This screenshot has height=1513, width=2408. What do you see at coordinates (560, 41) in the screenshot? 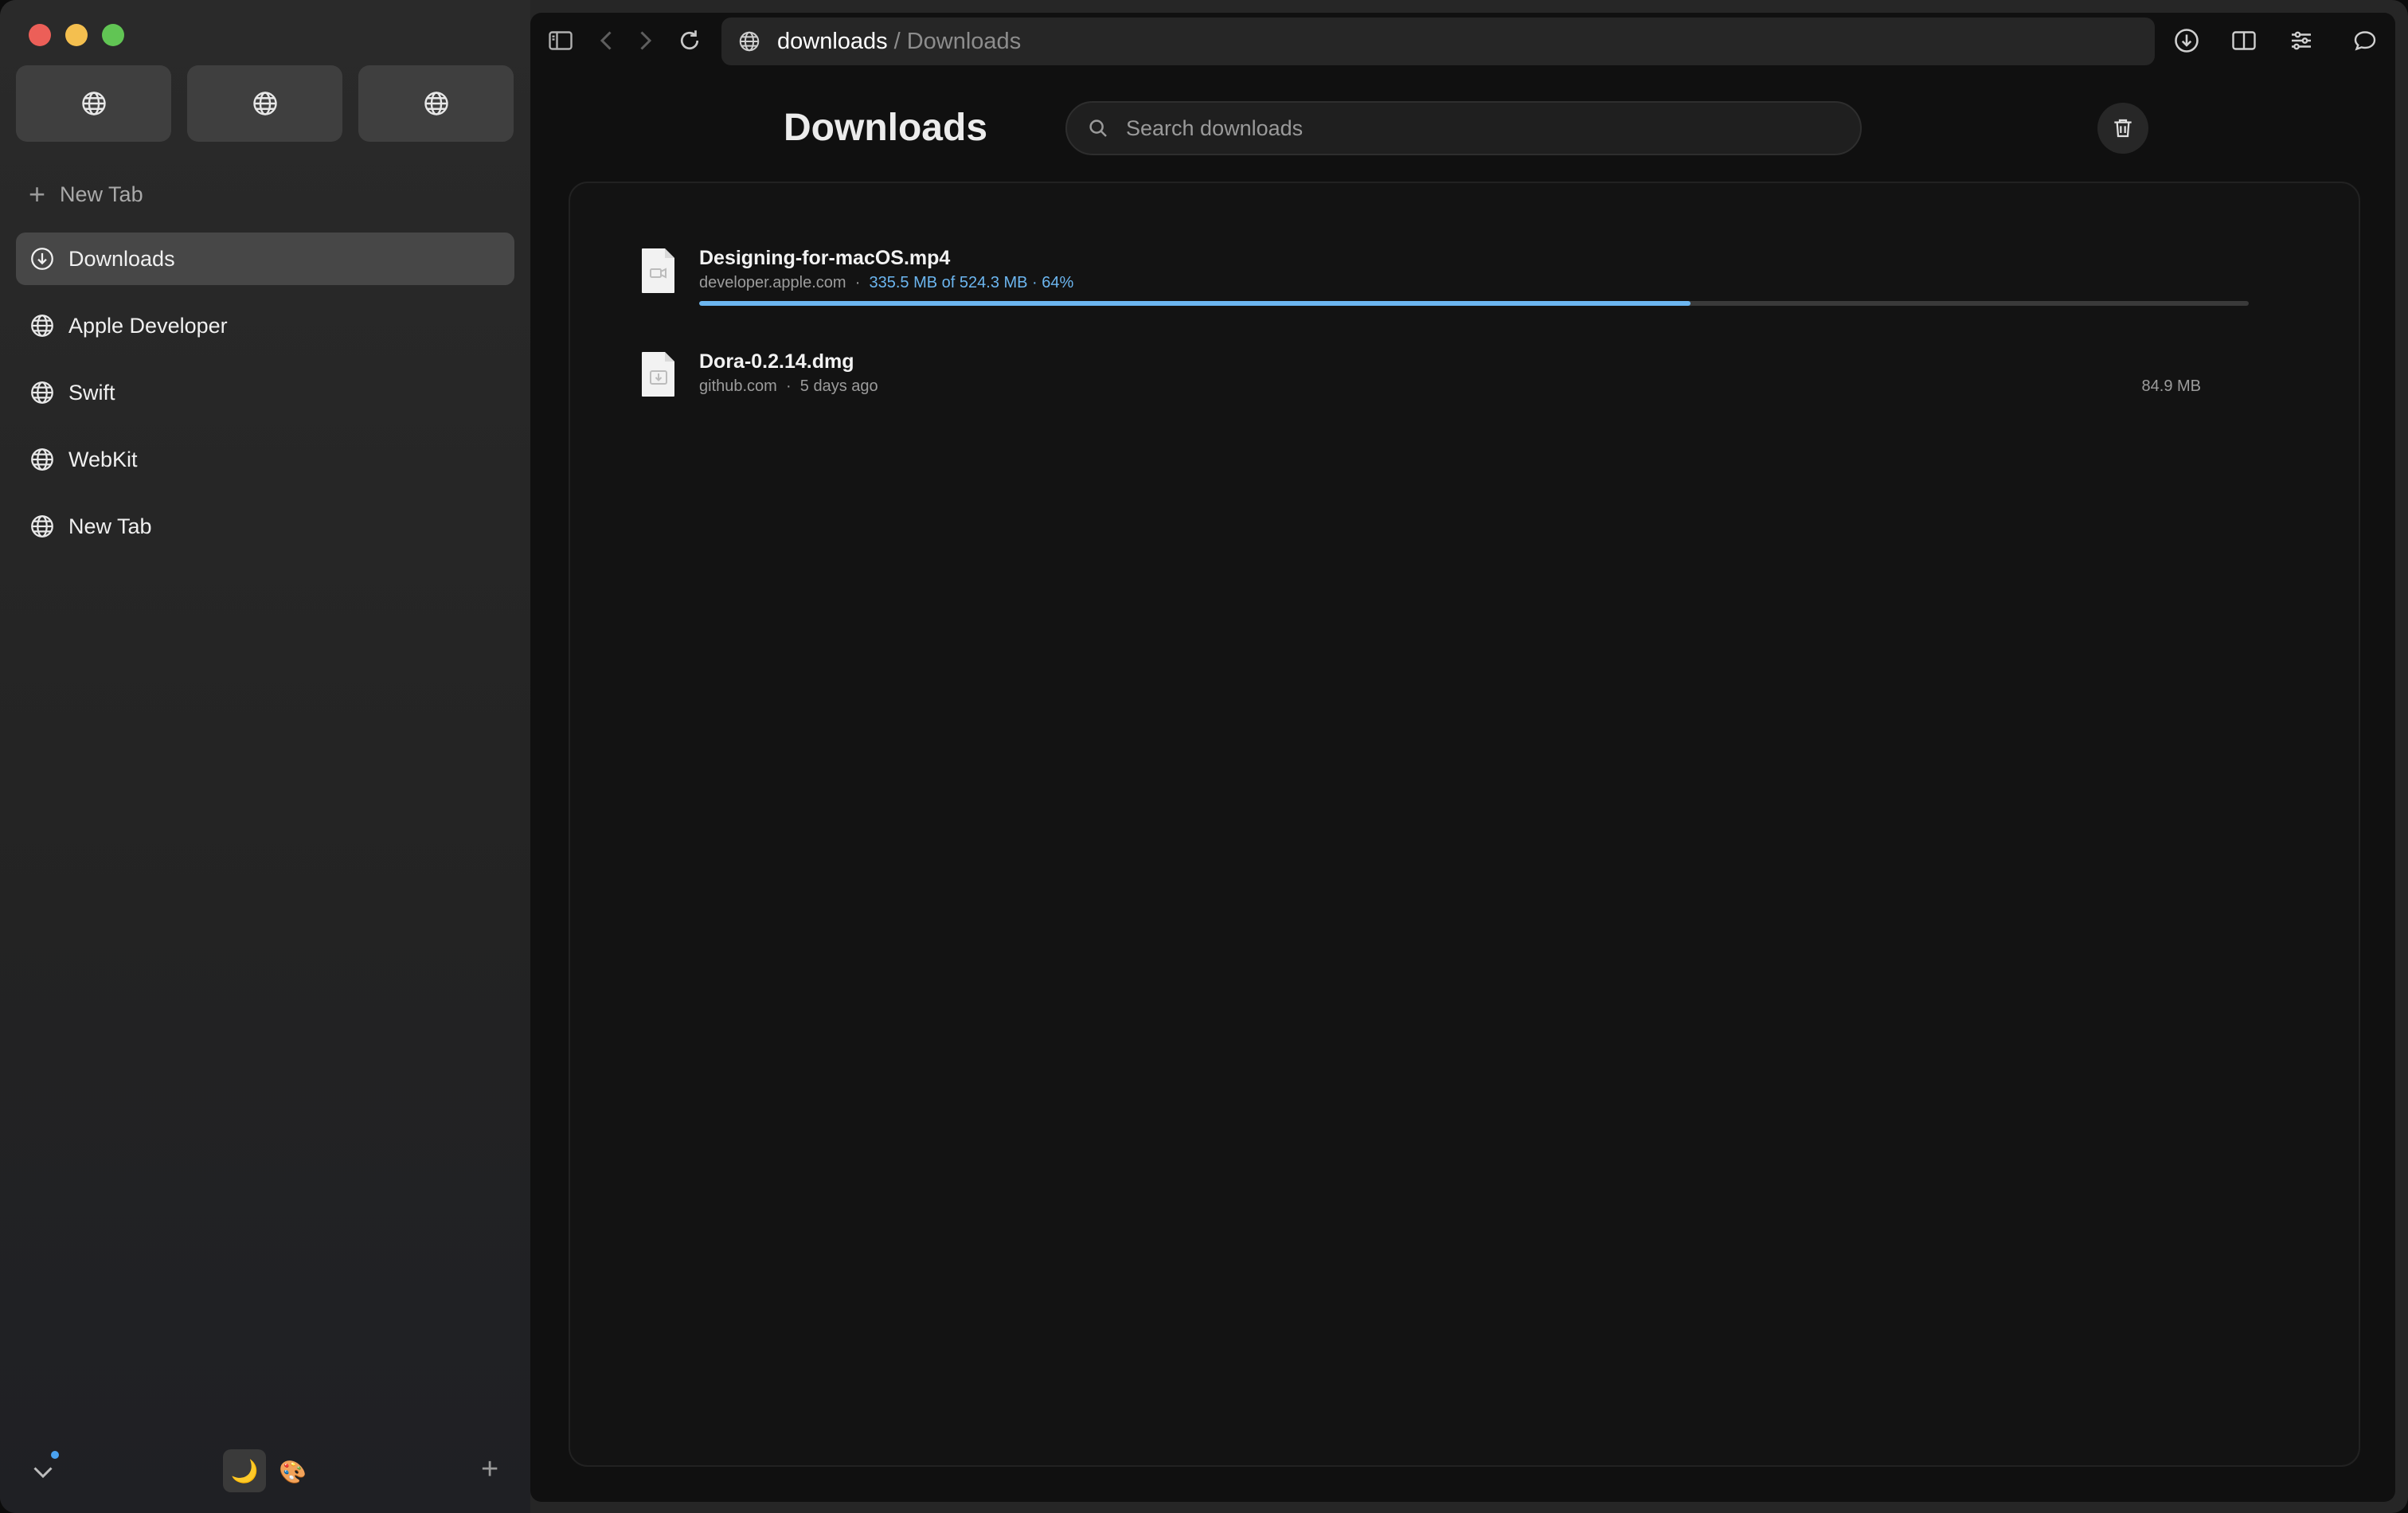
I see `sidebar-toggle-icon` at bounding box center [560, 41].